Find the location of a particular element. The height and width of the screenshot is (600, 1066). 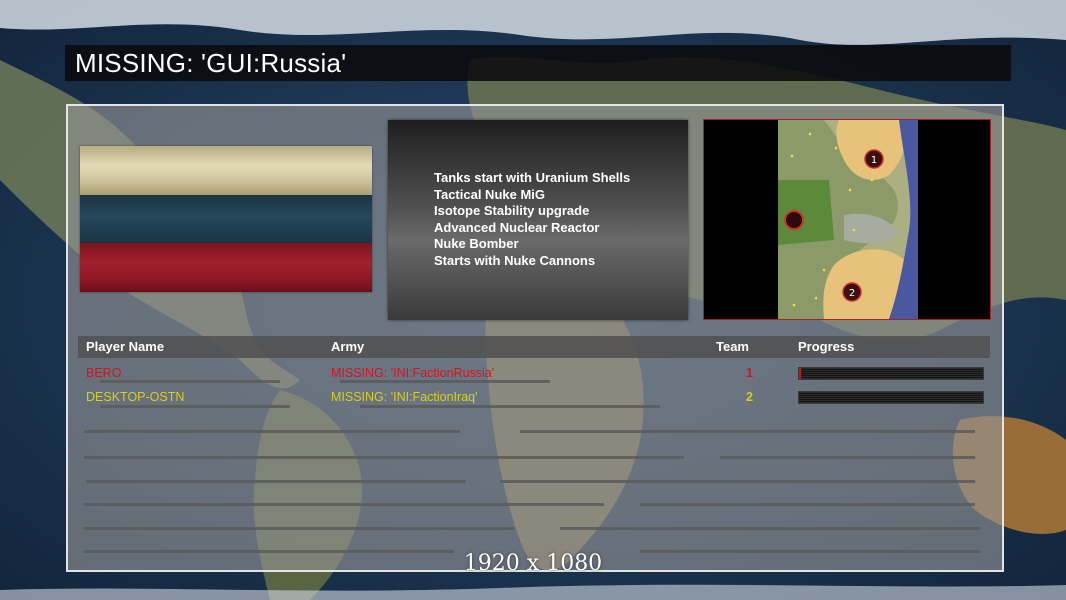

flag-stripe-blue is located at coordinates (226, 219).